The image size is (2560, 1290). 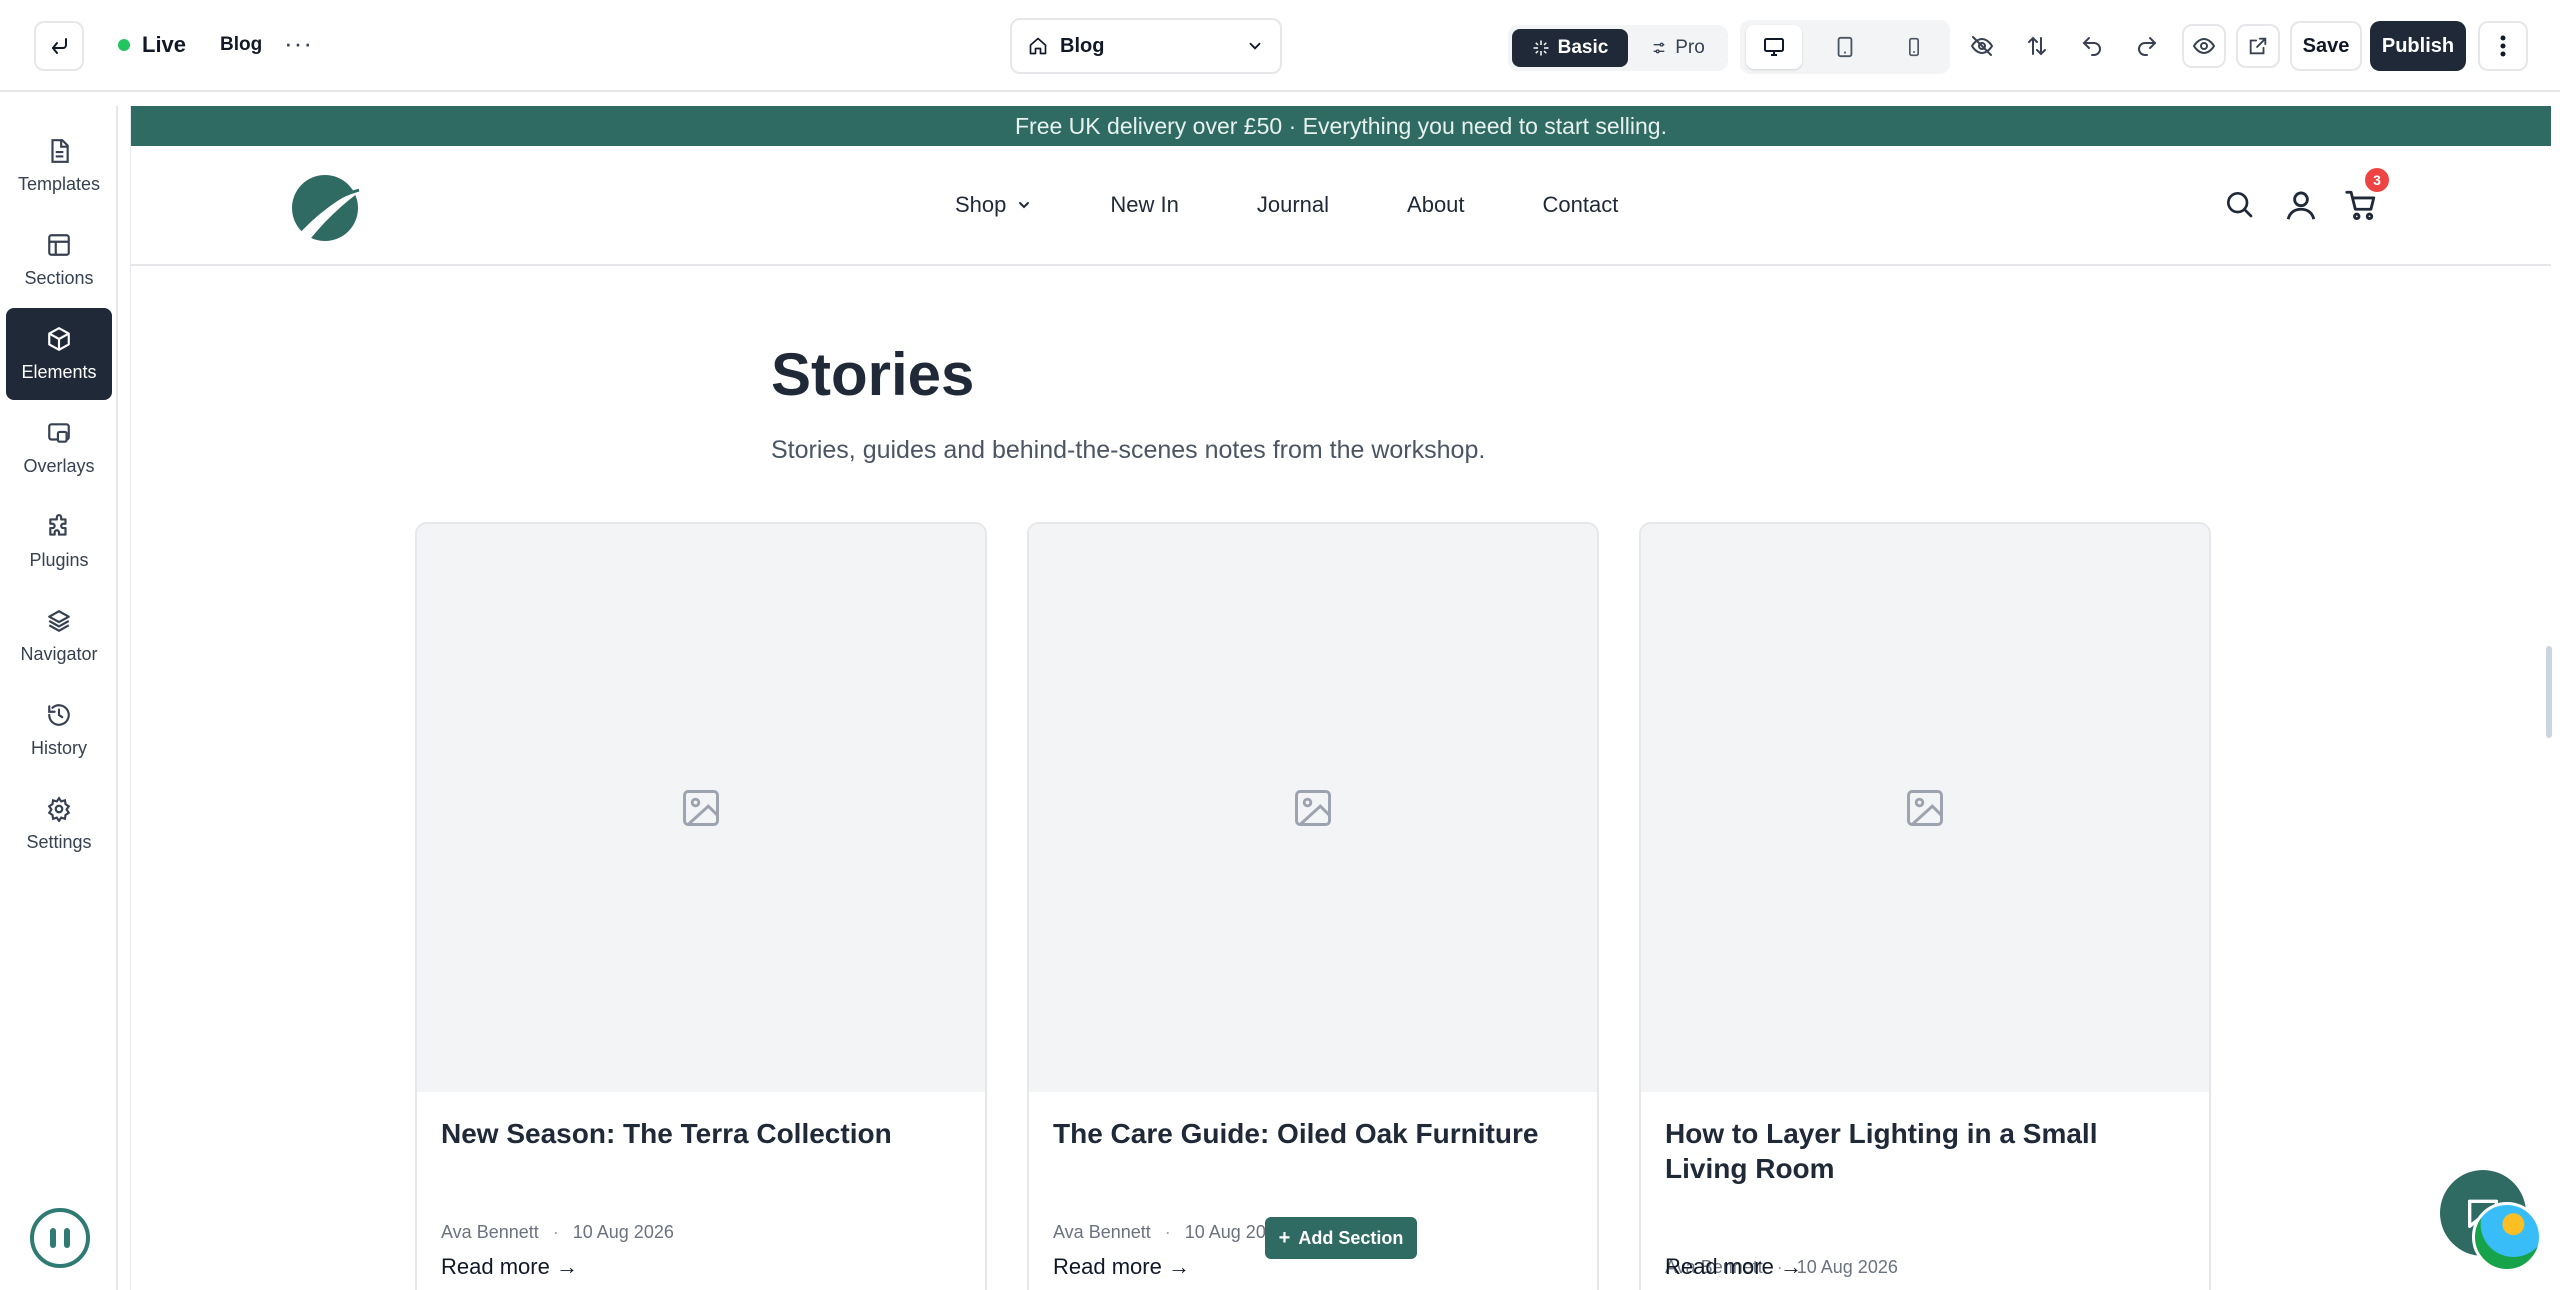 I want to click on sidebar-item-plugins: Plugins, so click(x=59, y=542).